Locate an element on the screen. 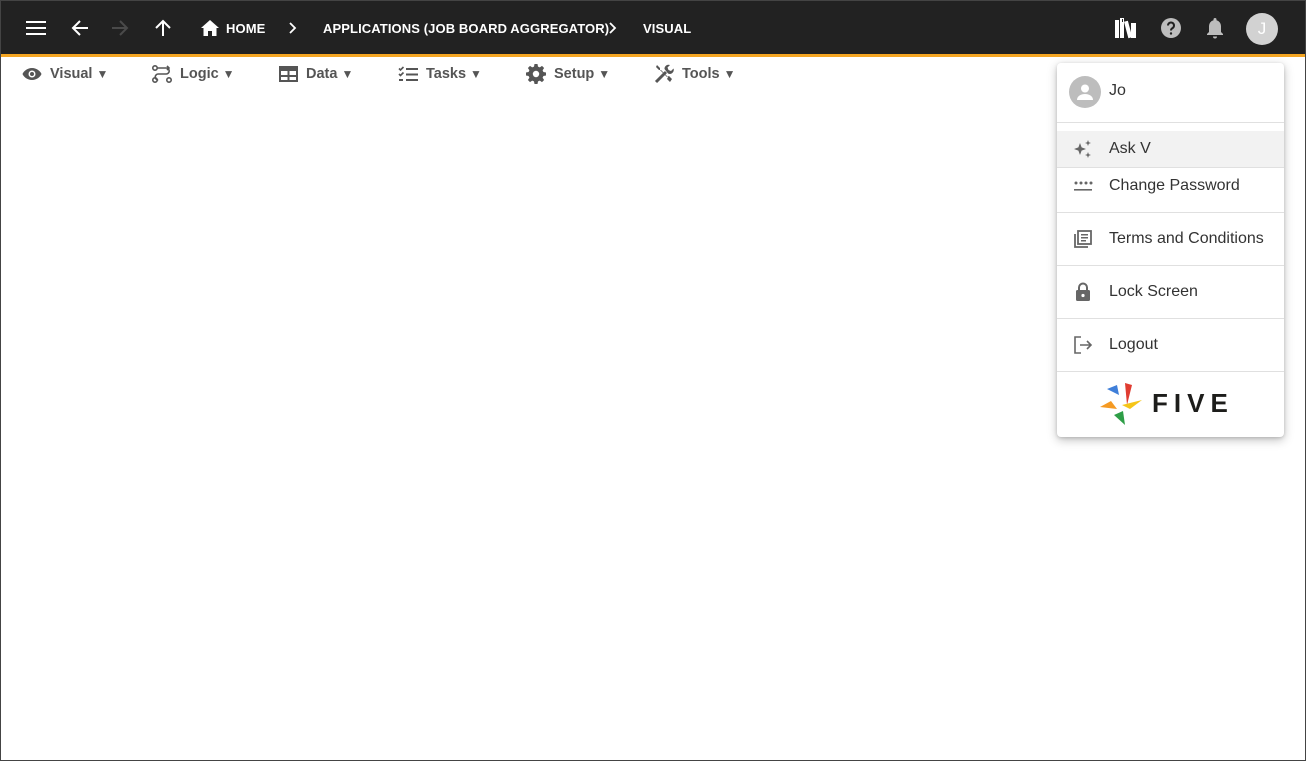  user-avatar-button: J is located at coordinates (1262, 29).